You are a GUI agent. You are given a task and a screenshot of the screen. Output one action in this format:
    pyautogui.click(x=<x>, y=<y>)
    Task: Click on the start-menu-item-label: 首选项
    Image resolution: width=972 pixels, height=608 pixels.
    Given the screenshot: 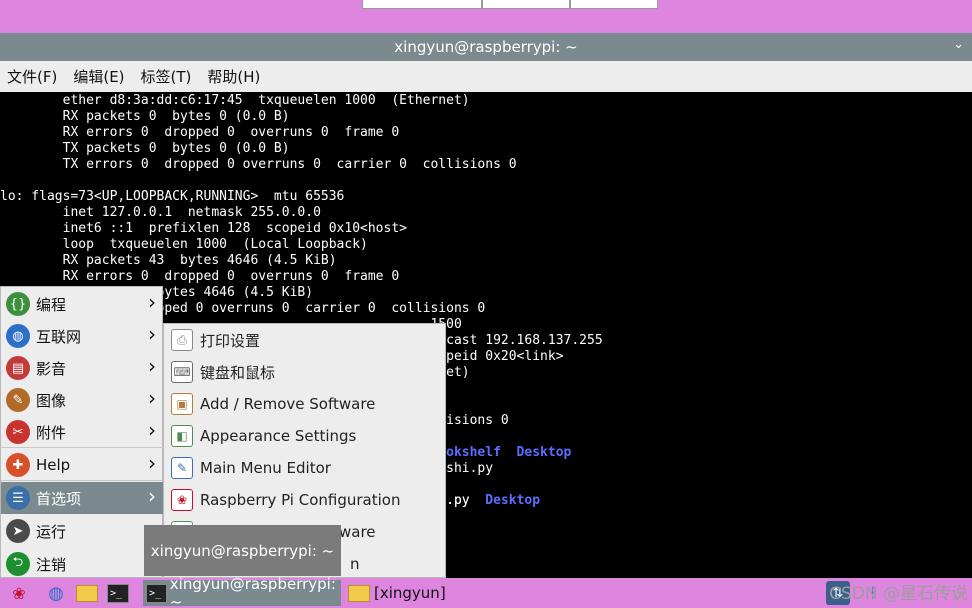 What is the action you would take?
    pyautogui.click(x=59, y=498)
    